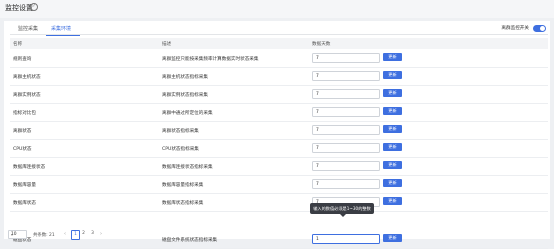  I want to click on active-tab-indicator, so click(63, 35).